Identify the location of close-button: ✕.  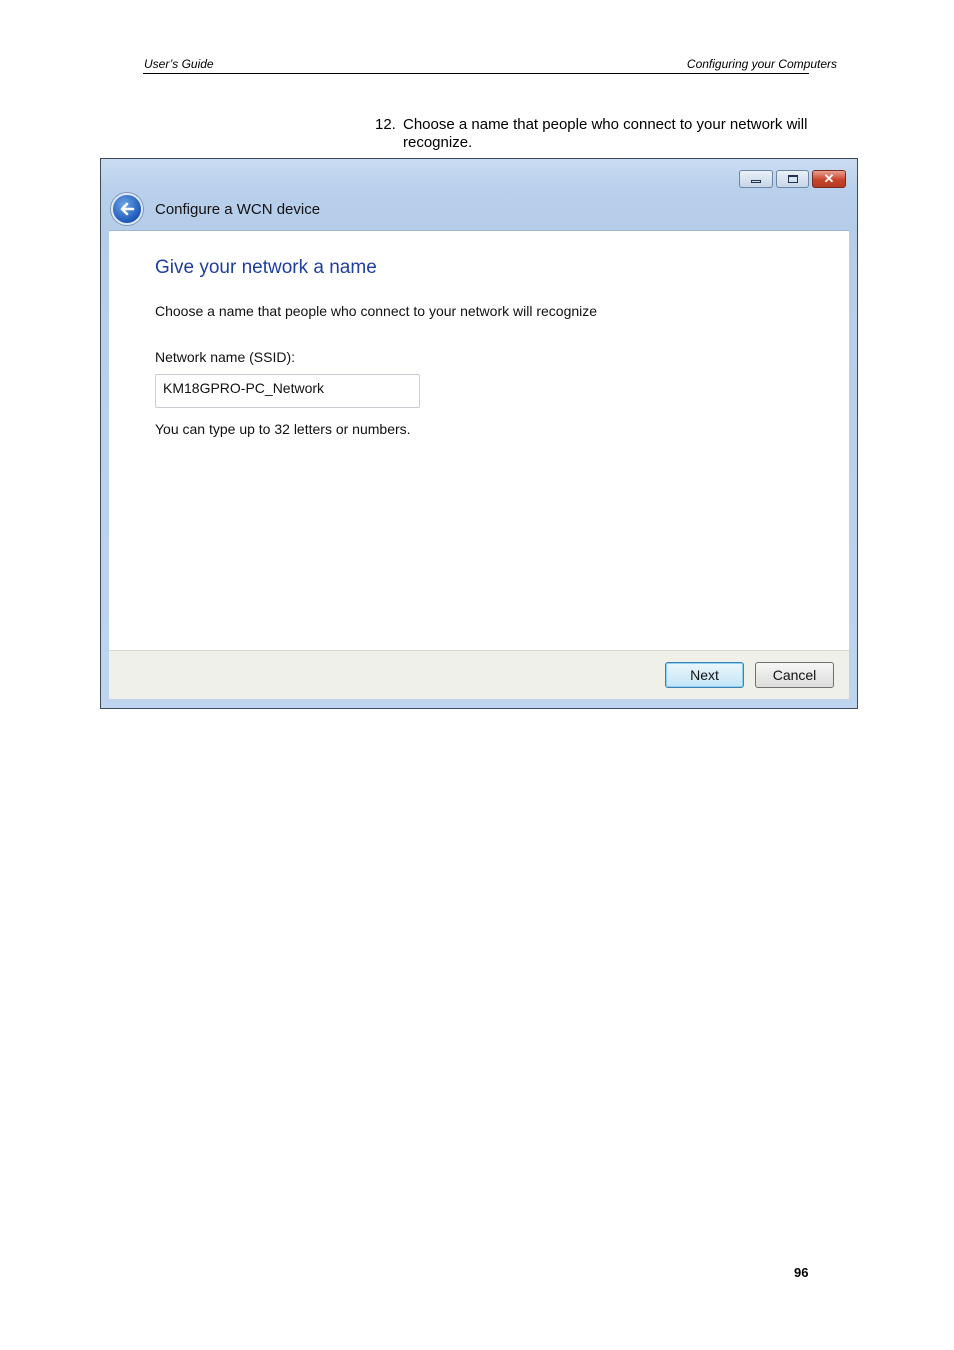
(829, 179).